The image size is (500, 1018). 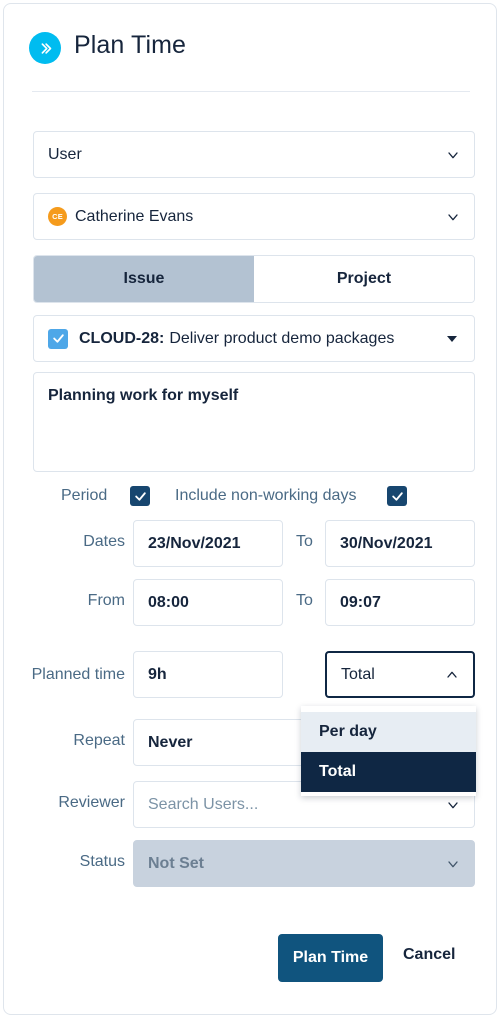 What do you see at coordinates (254, 216) in the screenshot?
I see `user-select: CE Catherine Evans` at bounding box center [254, 216].